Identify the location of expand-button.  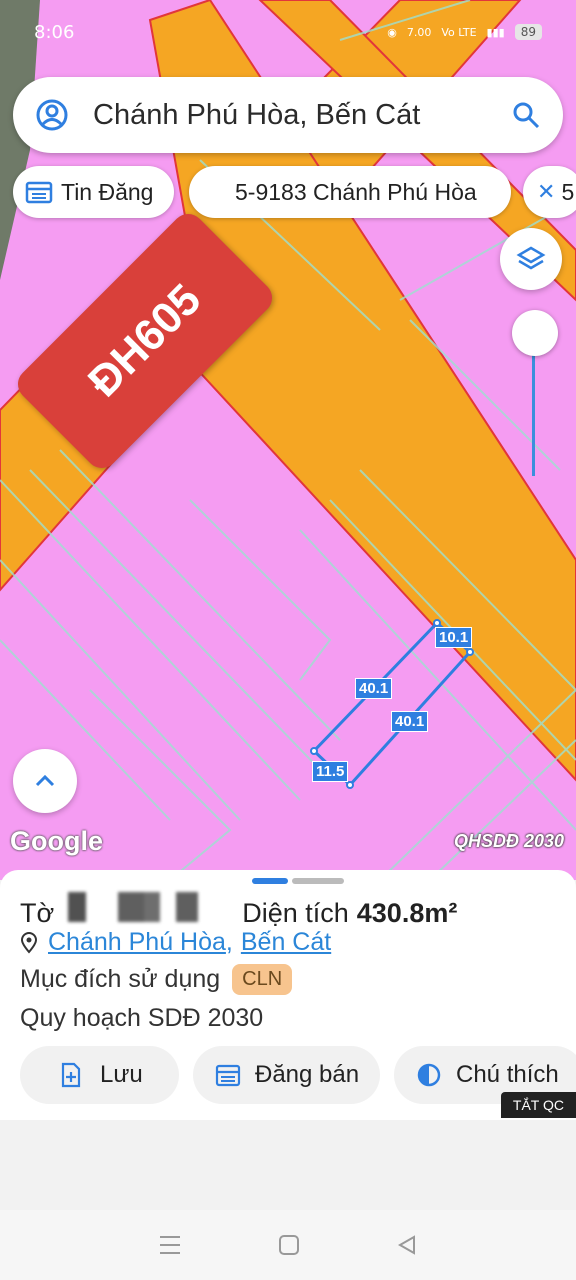
(45, 781).